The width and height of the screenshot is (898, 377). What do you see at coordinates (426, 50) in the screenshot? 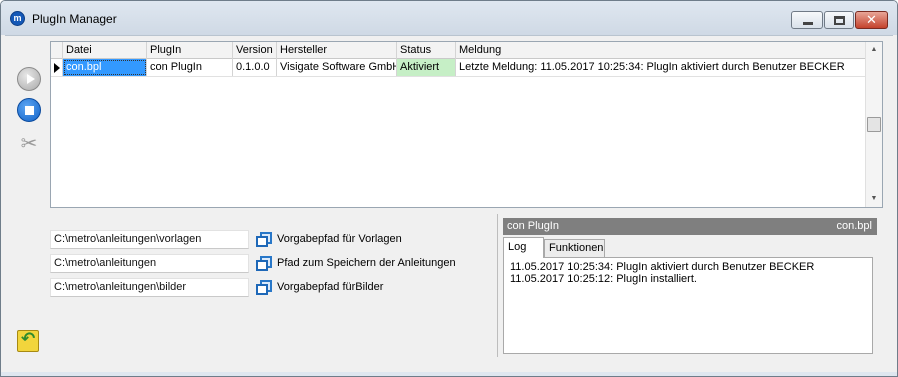
I see `column-header-status: Status` at bounding box center [426, 50].